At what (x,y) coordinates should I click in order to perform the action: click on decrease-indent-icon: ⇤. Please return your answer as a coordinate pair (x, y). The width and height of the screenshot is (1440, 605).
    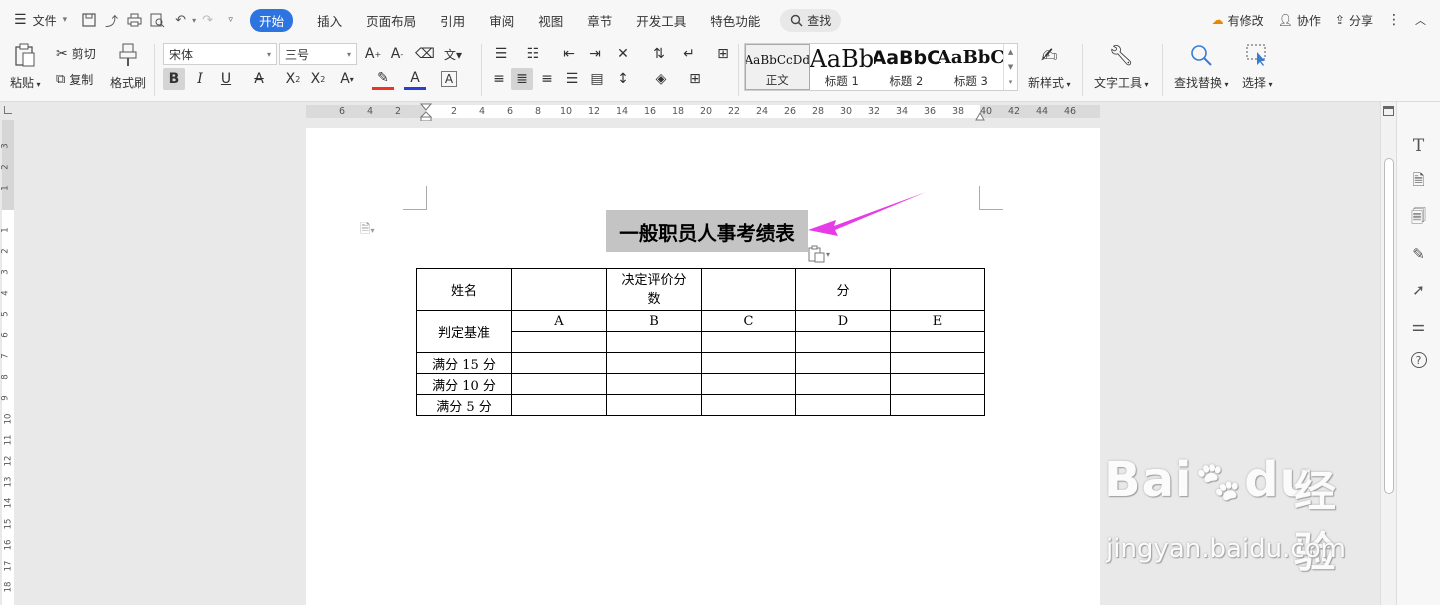
    Looking at the image, I should click on (569, 54).